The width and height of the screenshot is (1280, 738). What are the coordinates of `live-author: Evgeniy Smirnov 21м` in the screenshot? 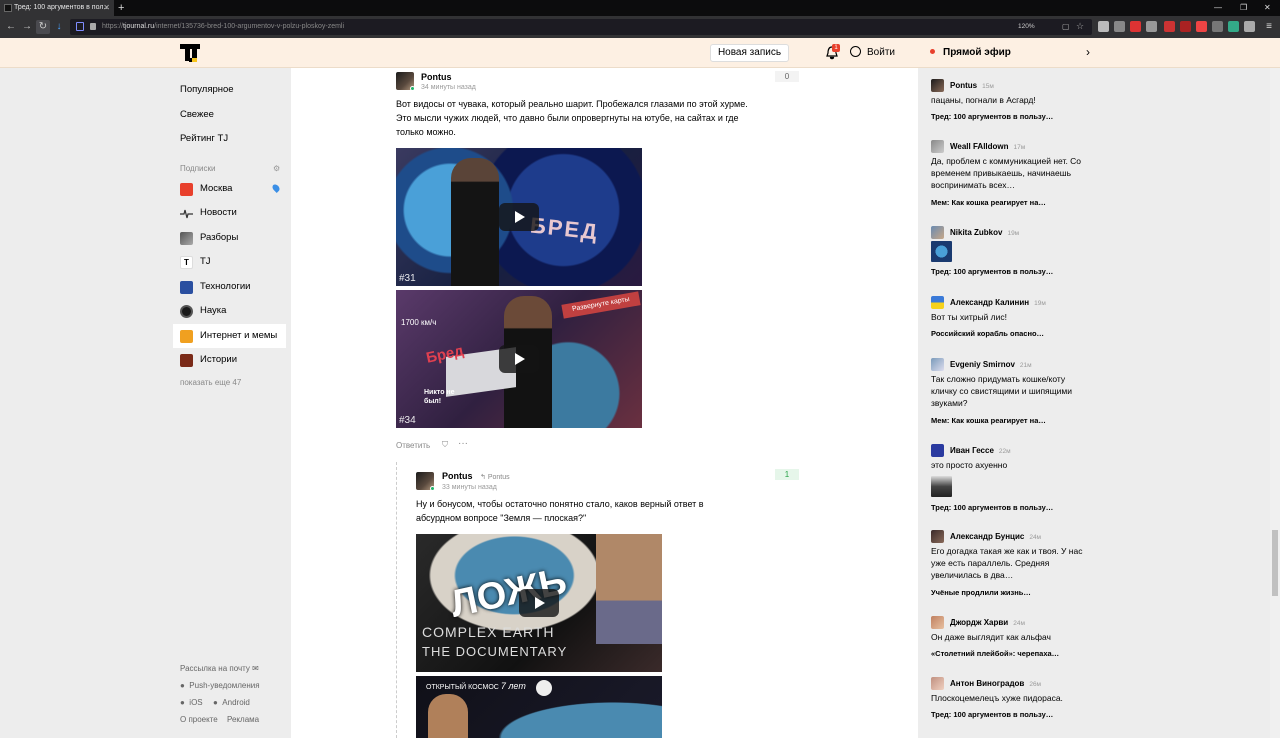 It's located at (991, 365).